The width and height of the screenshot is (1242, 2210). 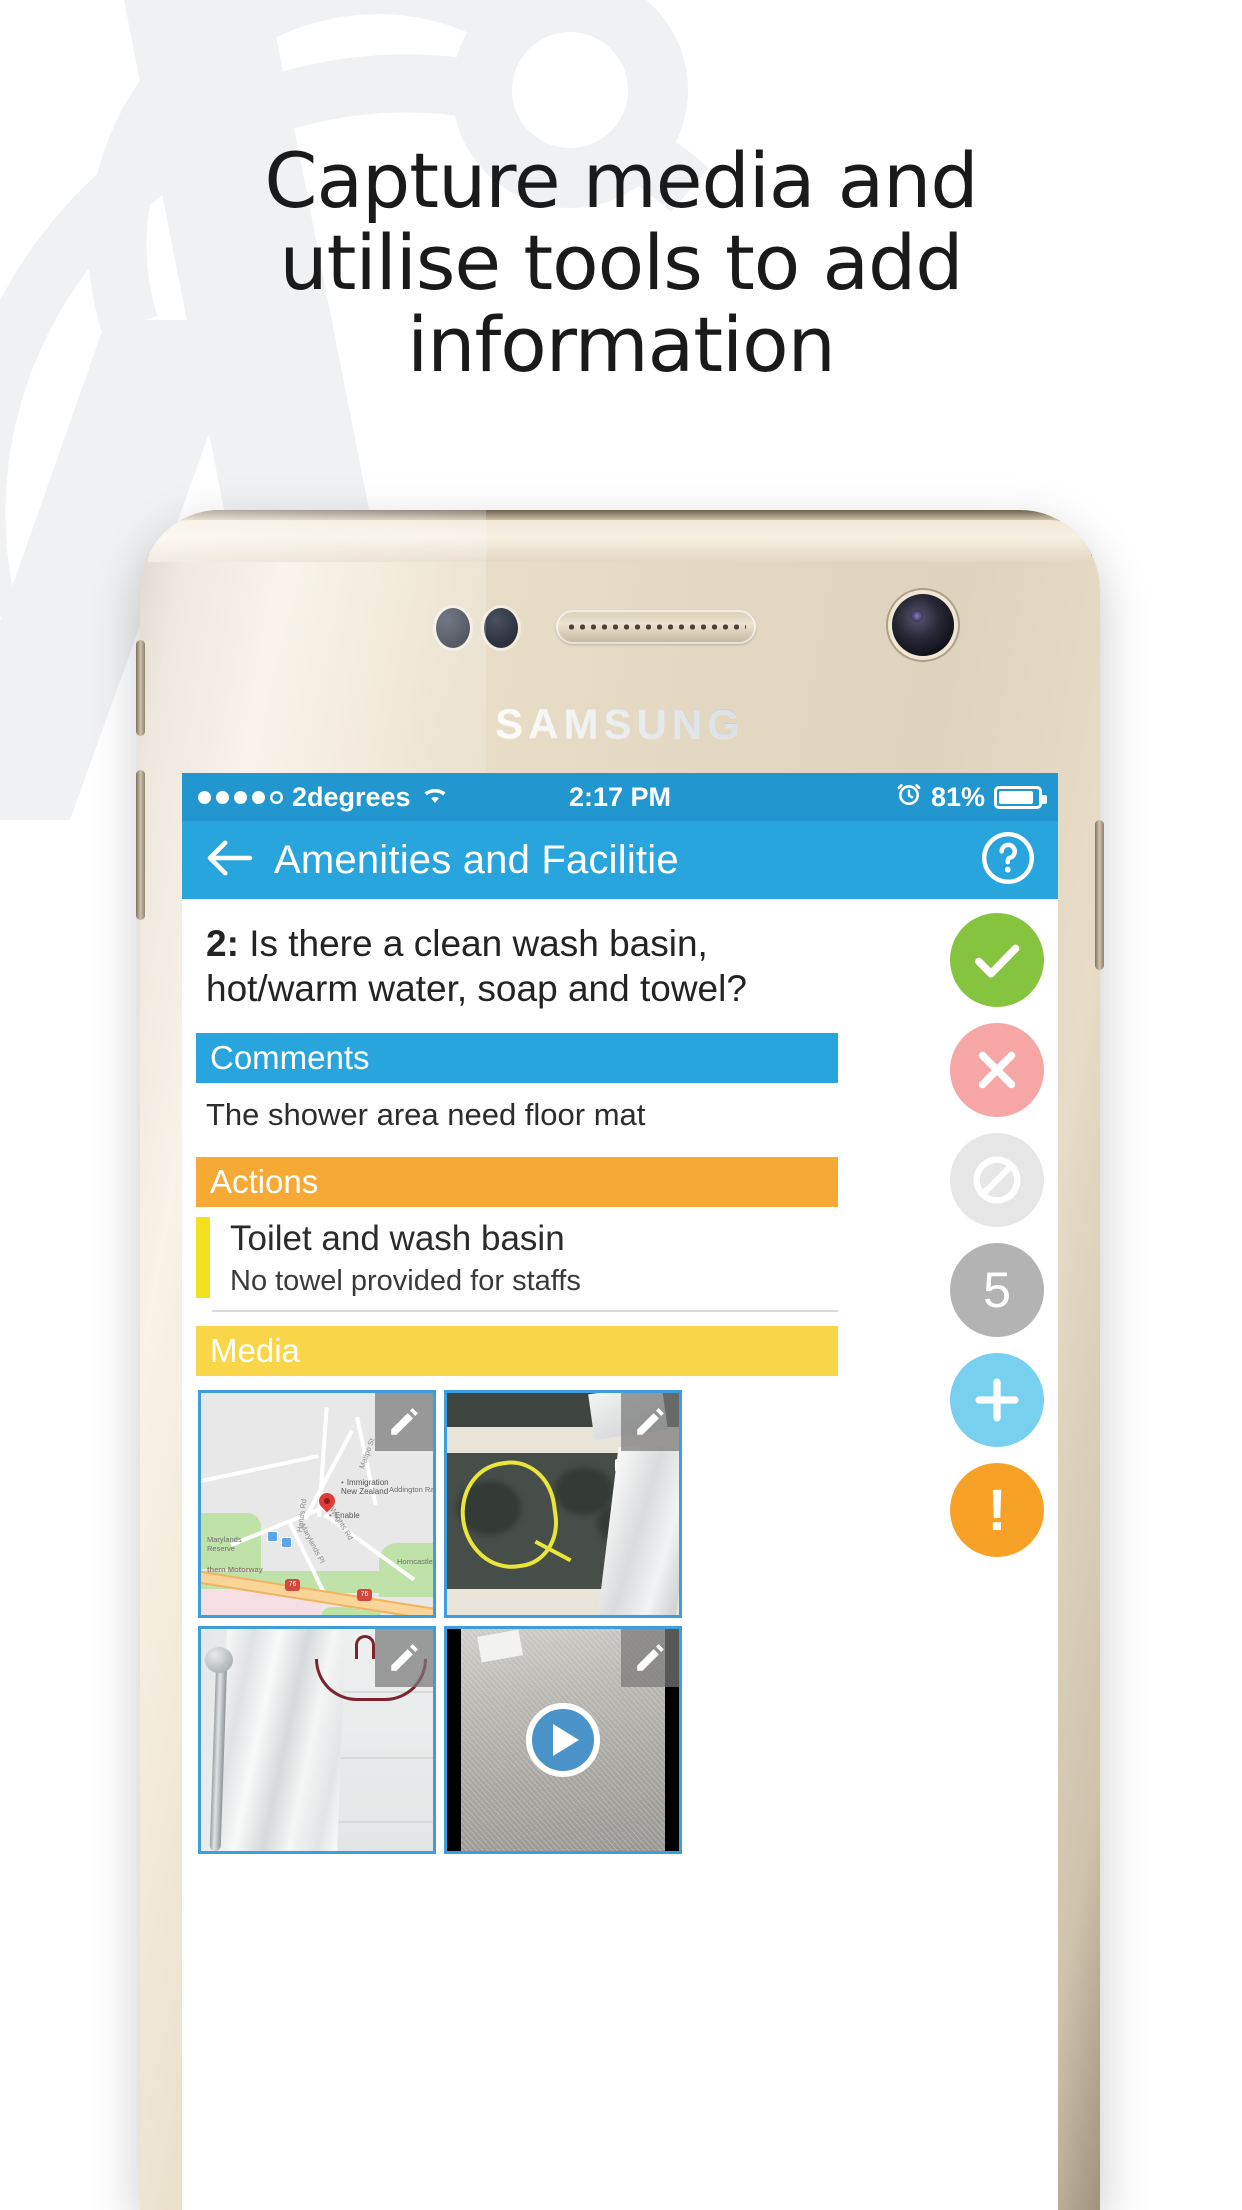 What do you see at coordinates (365, 1647) in the screenshot?
I see `hanger-hook` at bounding box center [365, 1647].